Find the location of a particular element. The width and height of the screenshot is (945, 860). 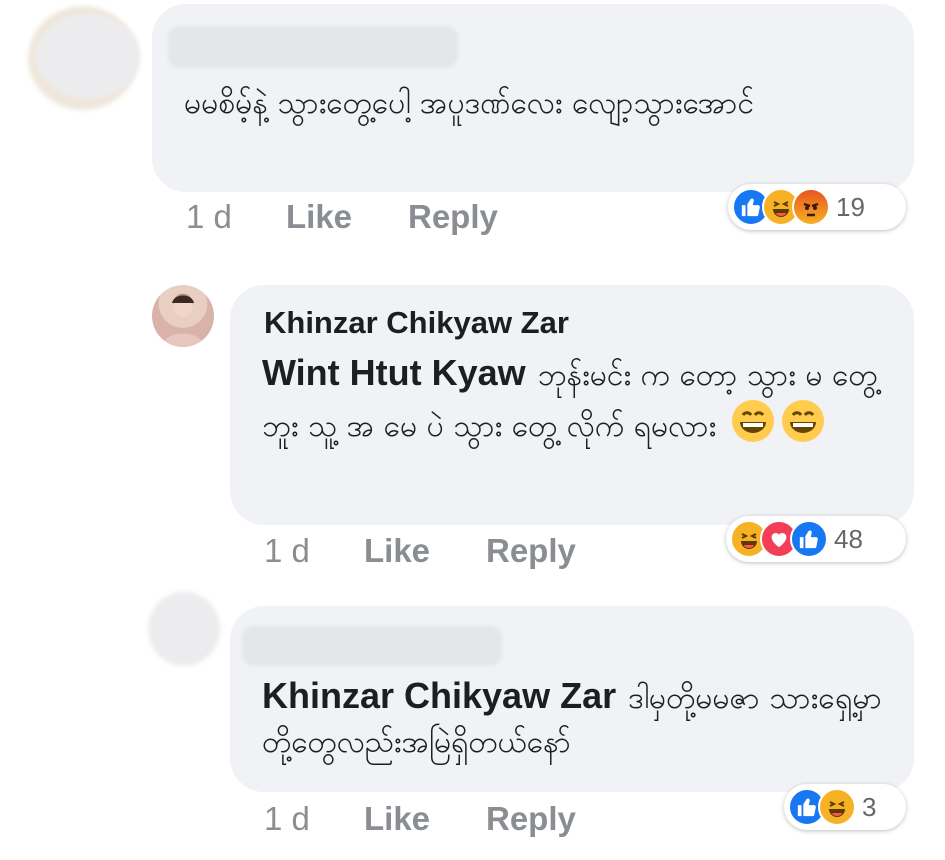

like-reaction-icon is located at coordinates (809, 539).